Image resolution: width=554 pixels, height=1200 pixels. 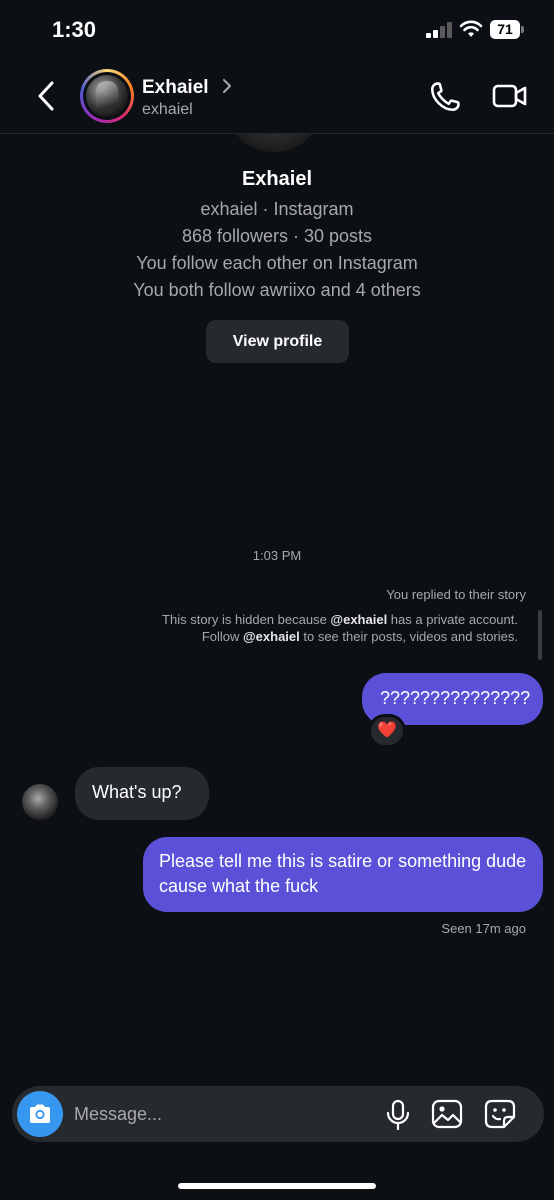 I want to click on chat-timestamp: 1:03 PM, so click(x=277, y=555).